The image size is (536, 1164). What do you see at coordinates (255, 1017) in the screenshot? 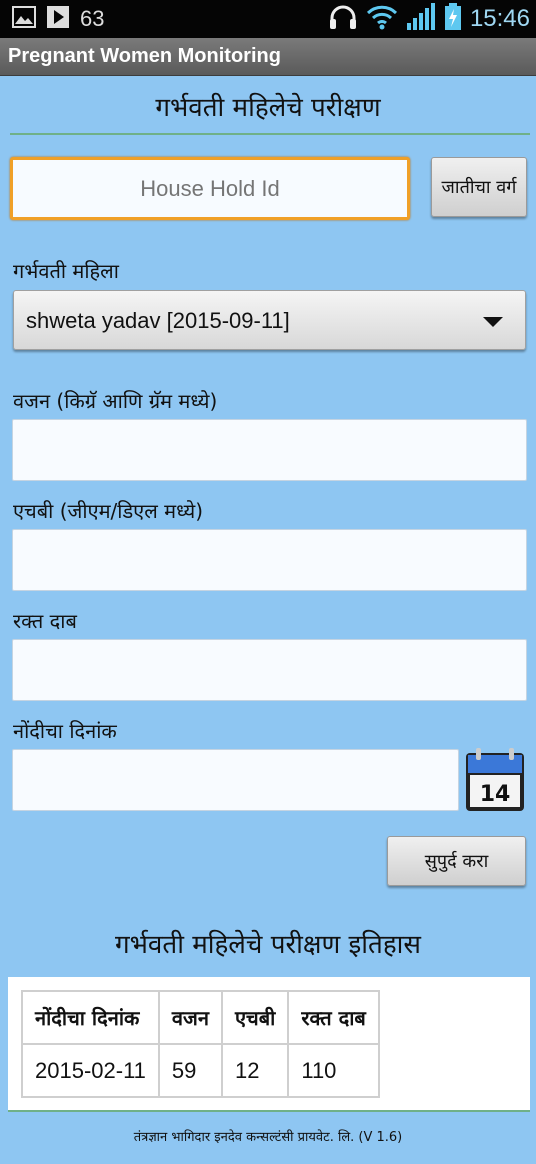
I see `column-header: एचबी` at bounding box center [255, 1017].